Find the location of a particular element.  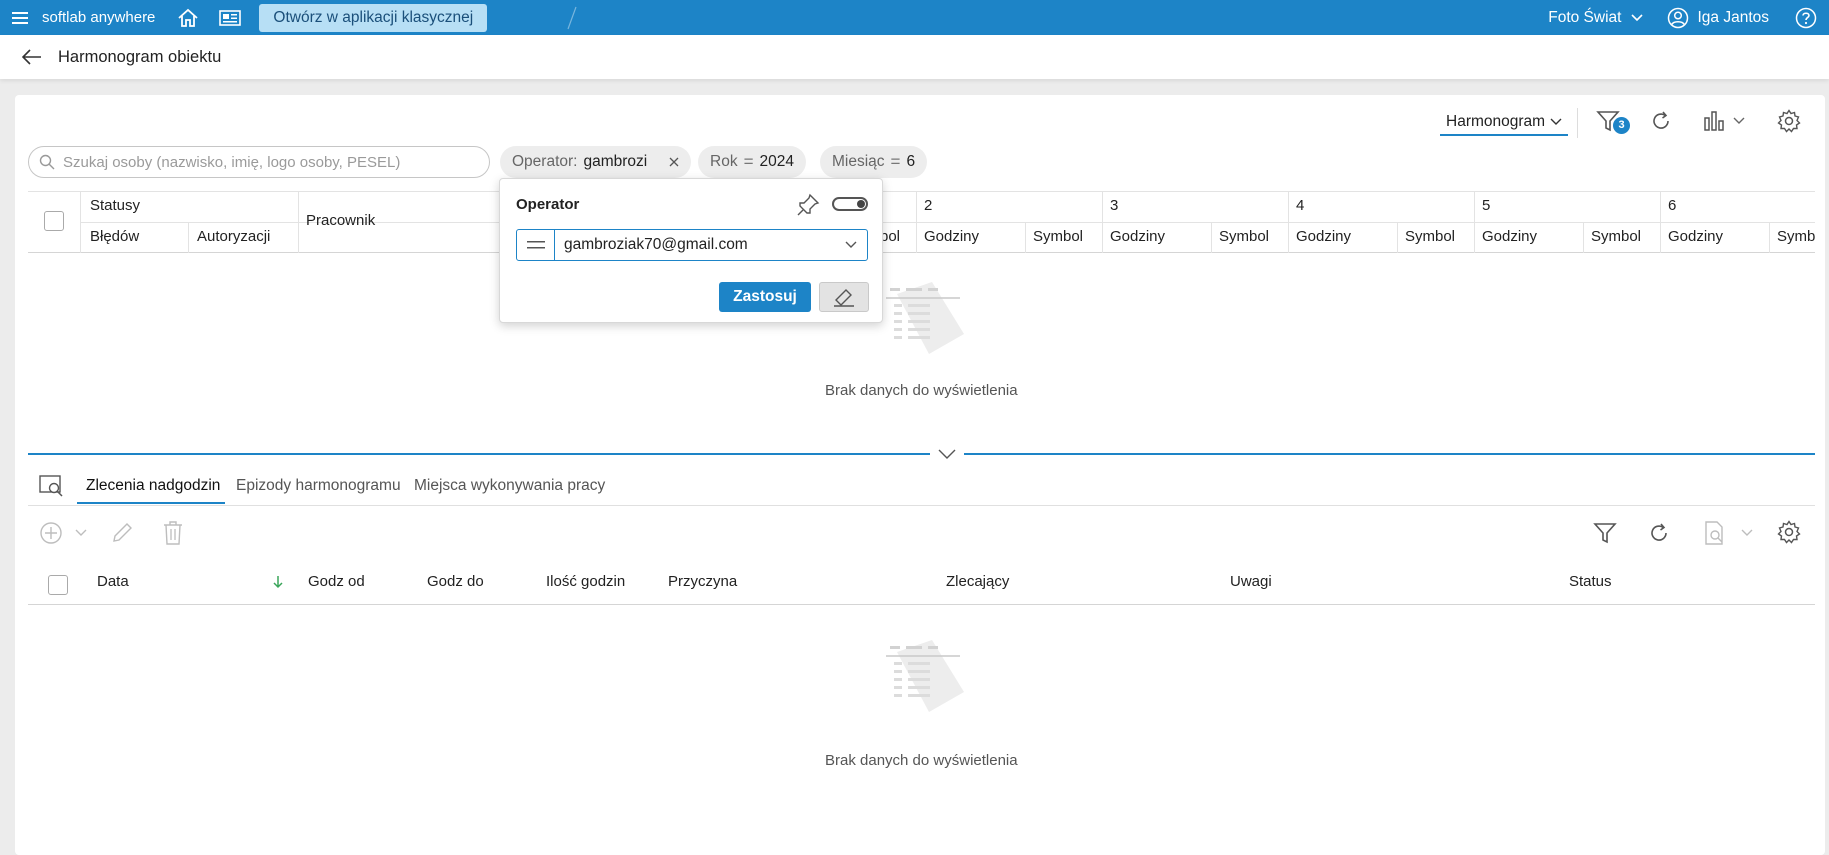

operator-filter-popover: Operator gambroziak70@gmail.com Zastosuj is located at coordinates (691, 250).